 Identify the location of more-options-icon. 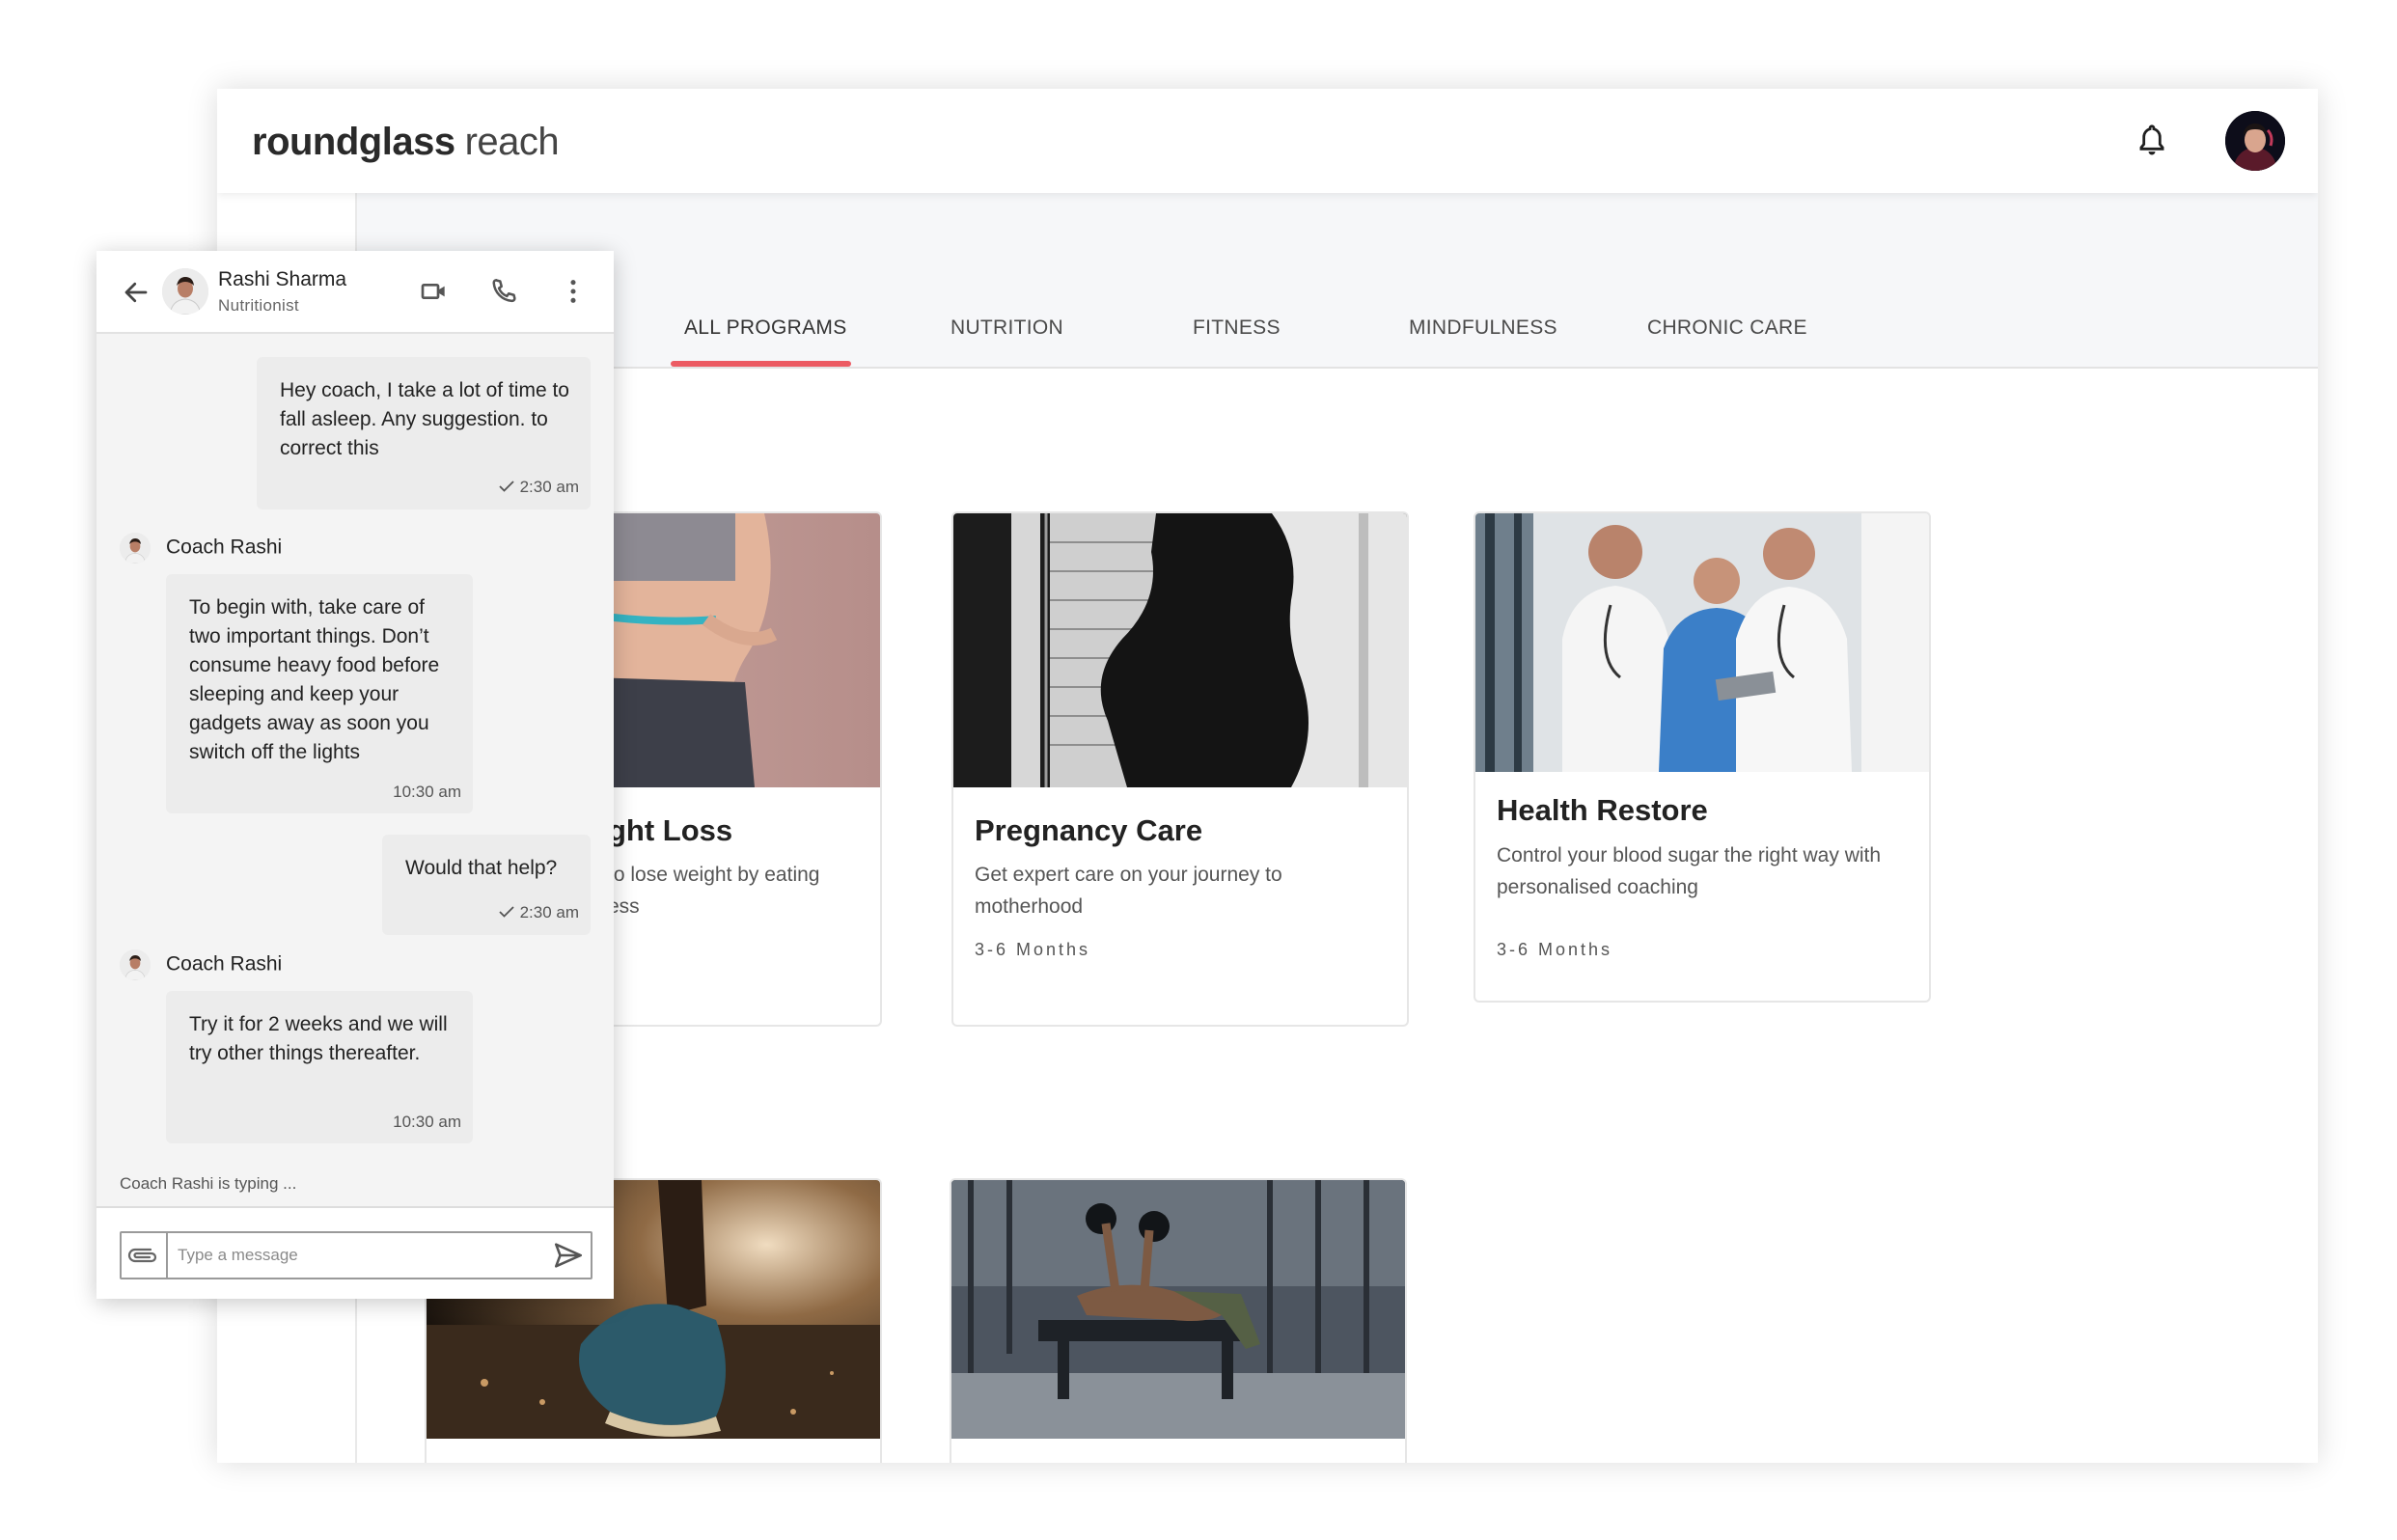
(573, 291).